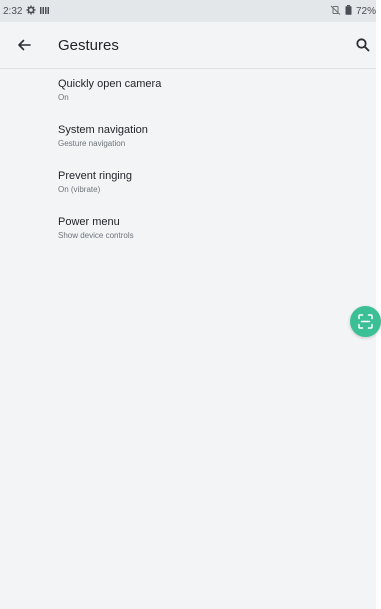  I want to click on list-item-system-navigation: System navigation Gesture navigation, so click(188, 137).